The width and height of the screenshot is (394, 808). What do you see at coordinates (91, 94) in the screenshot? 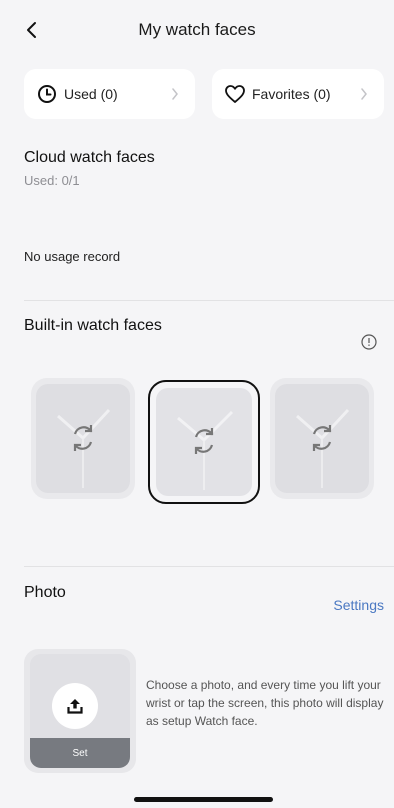
I see `used-chip-label: Used (0)` at bounding box center [91, 94].